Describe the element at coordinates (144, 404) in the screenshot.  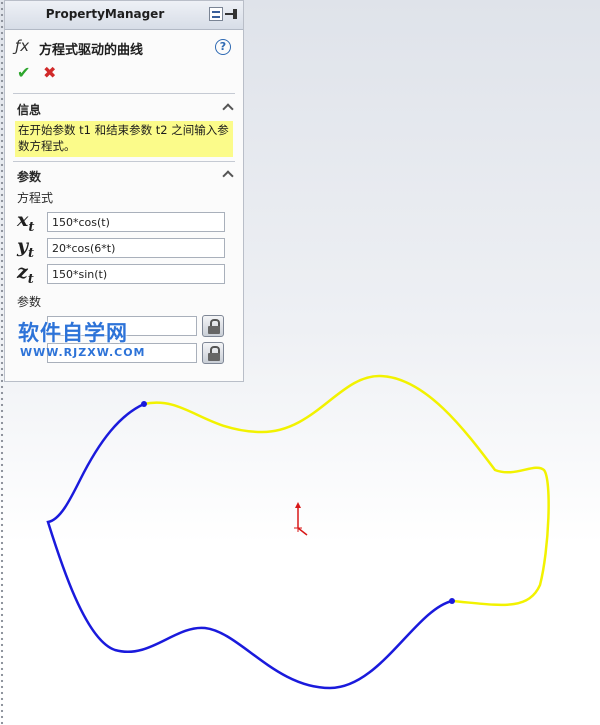
I see `curve-endpoint-start` at that location.